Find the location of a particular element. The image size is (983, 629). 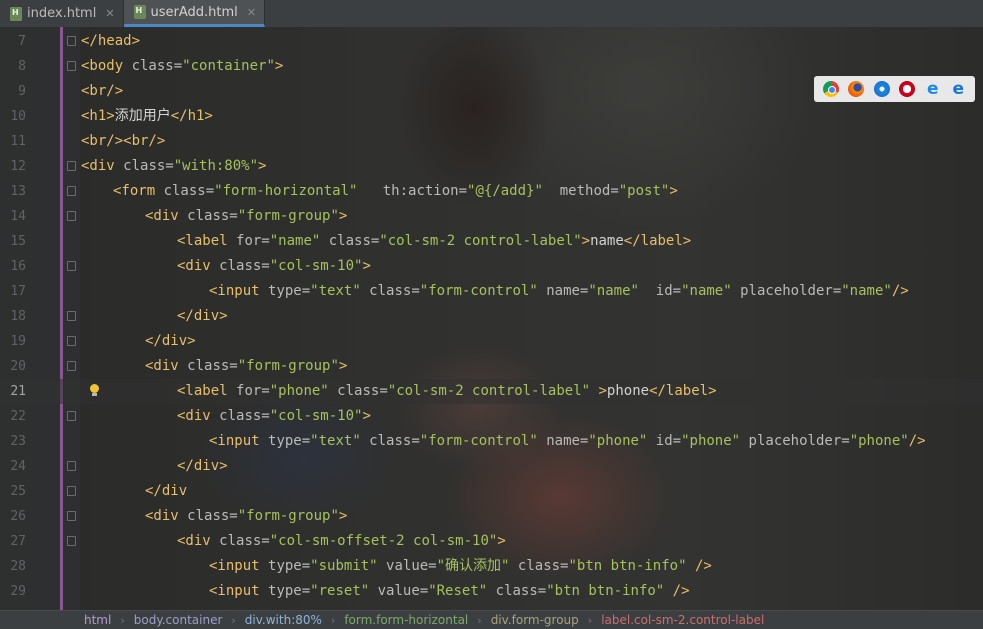

editor-tab-bar: index.html ✕ userAdd.html ✕ is located at coordinates (491, 14).